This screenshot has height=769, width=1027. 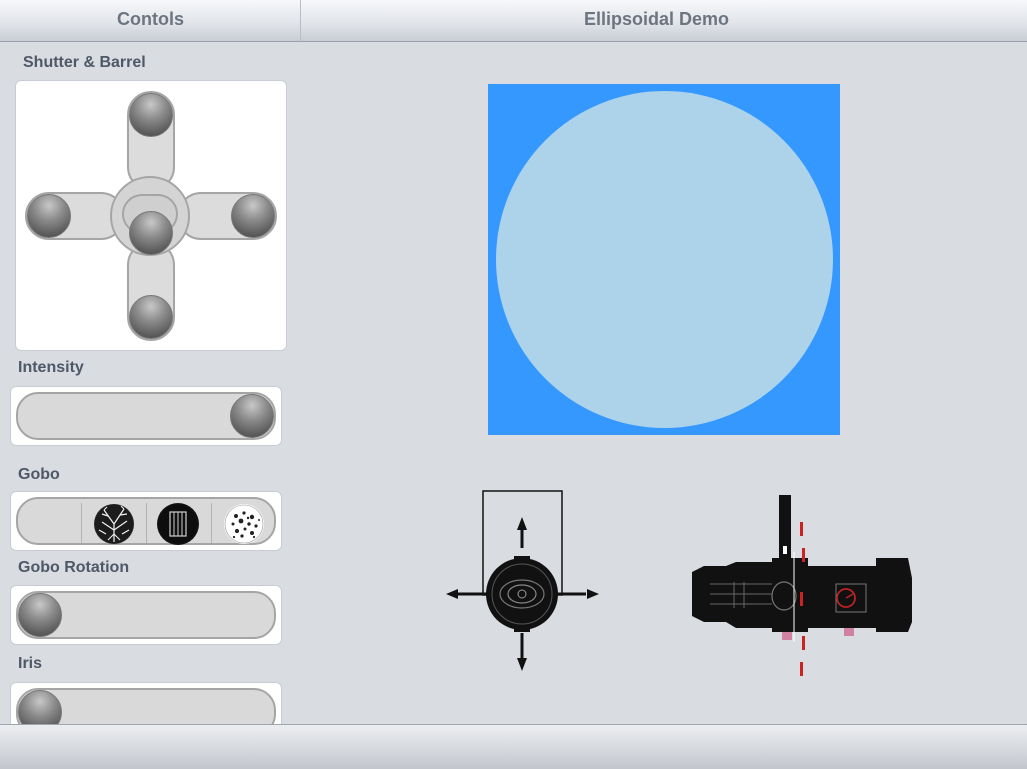 What do you see at coordinates (151, 233) in the screenshot?
I see `barrel-knob` at bounding box center [151, 233].